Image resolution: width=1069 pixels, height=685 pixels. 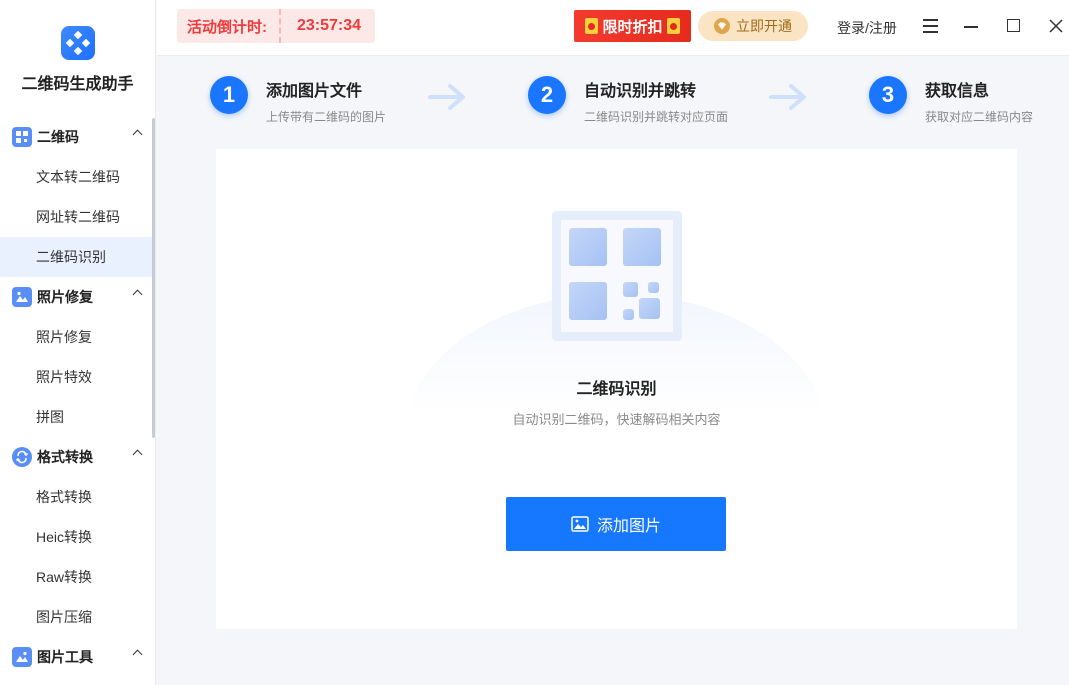 I want to click on convert-icon, so click(x=22, y=457).